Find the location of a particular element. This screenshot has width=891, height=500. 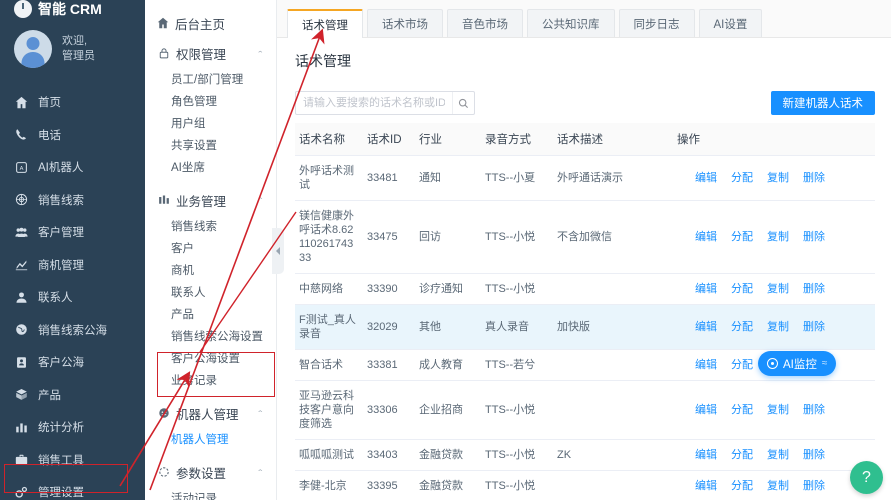

chart-line-icon is located at coordinates (21, 265).